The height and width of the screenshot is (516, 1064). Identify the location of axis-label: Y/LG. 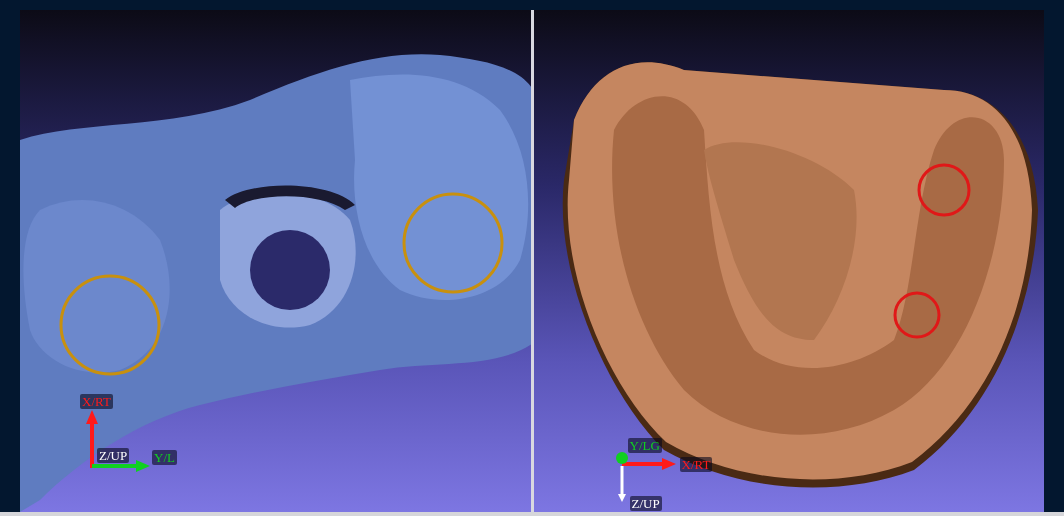
(644, 445).